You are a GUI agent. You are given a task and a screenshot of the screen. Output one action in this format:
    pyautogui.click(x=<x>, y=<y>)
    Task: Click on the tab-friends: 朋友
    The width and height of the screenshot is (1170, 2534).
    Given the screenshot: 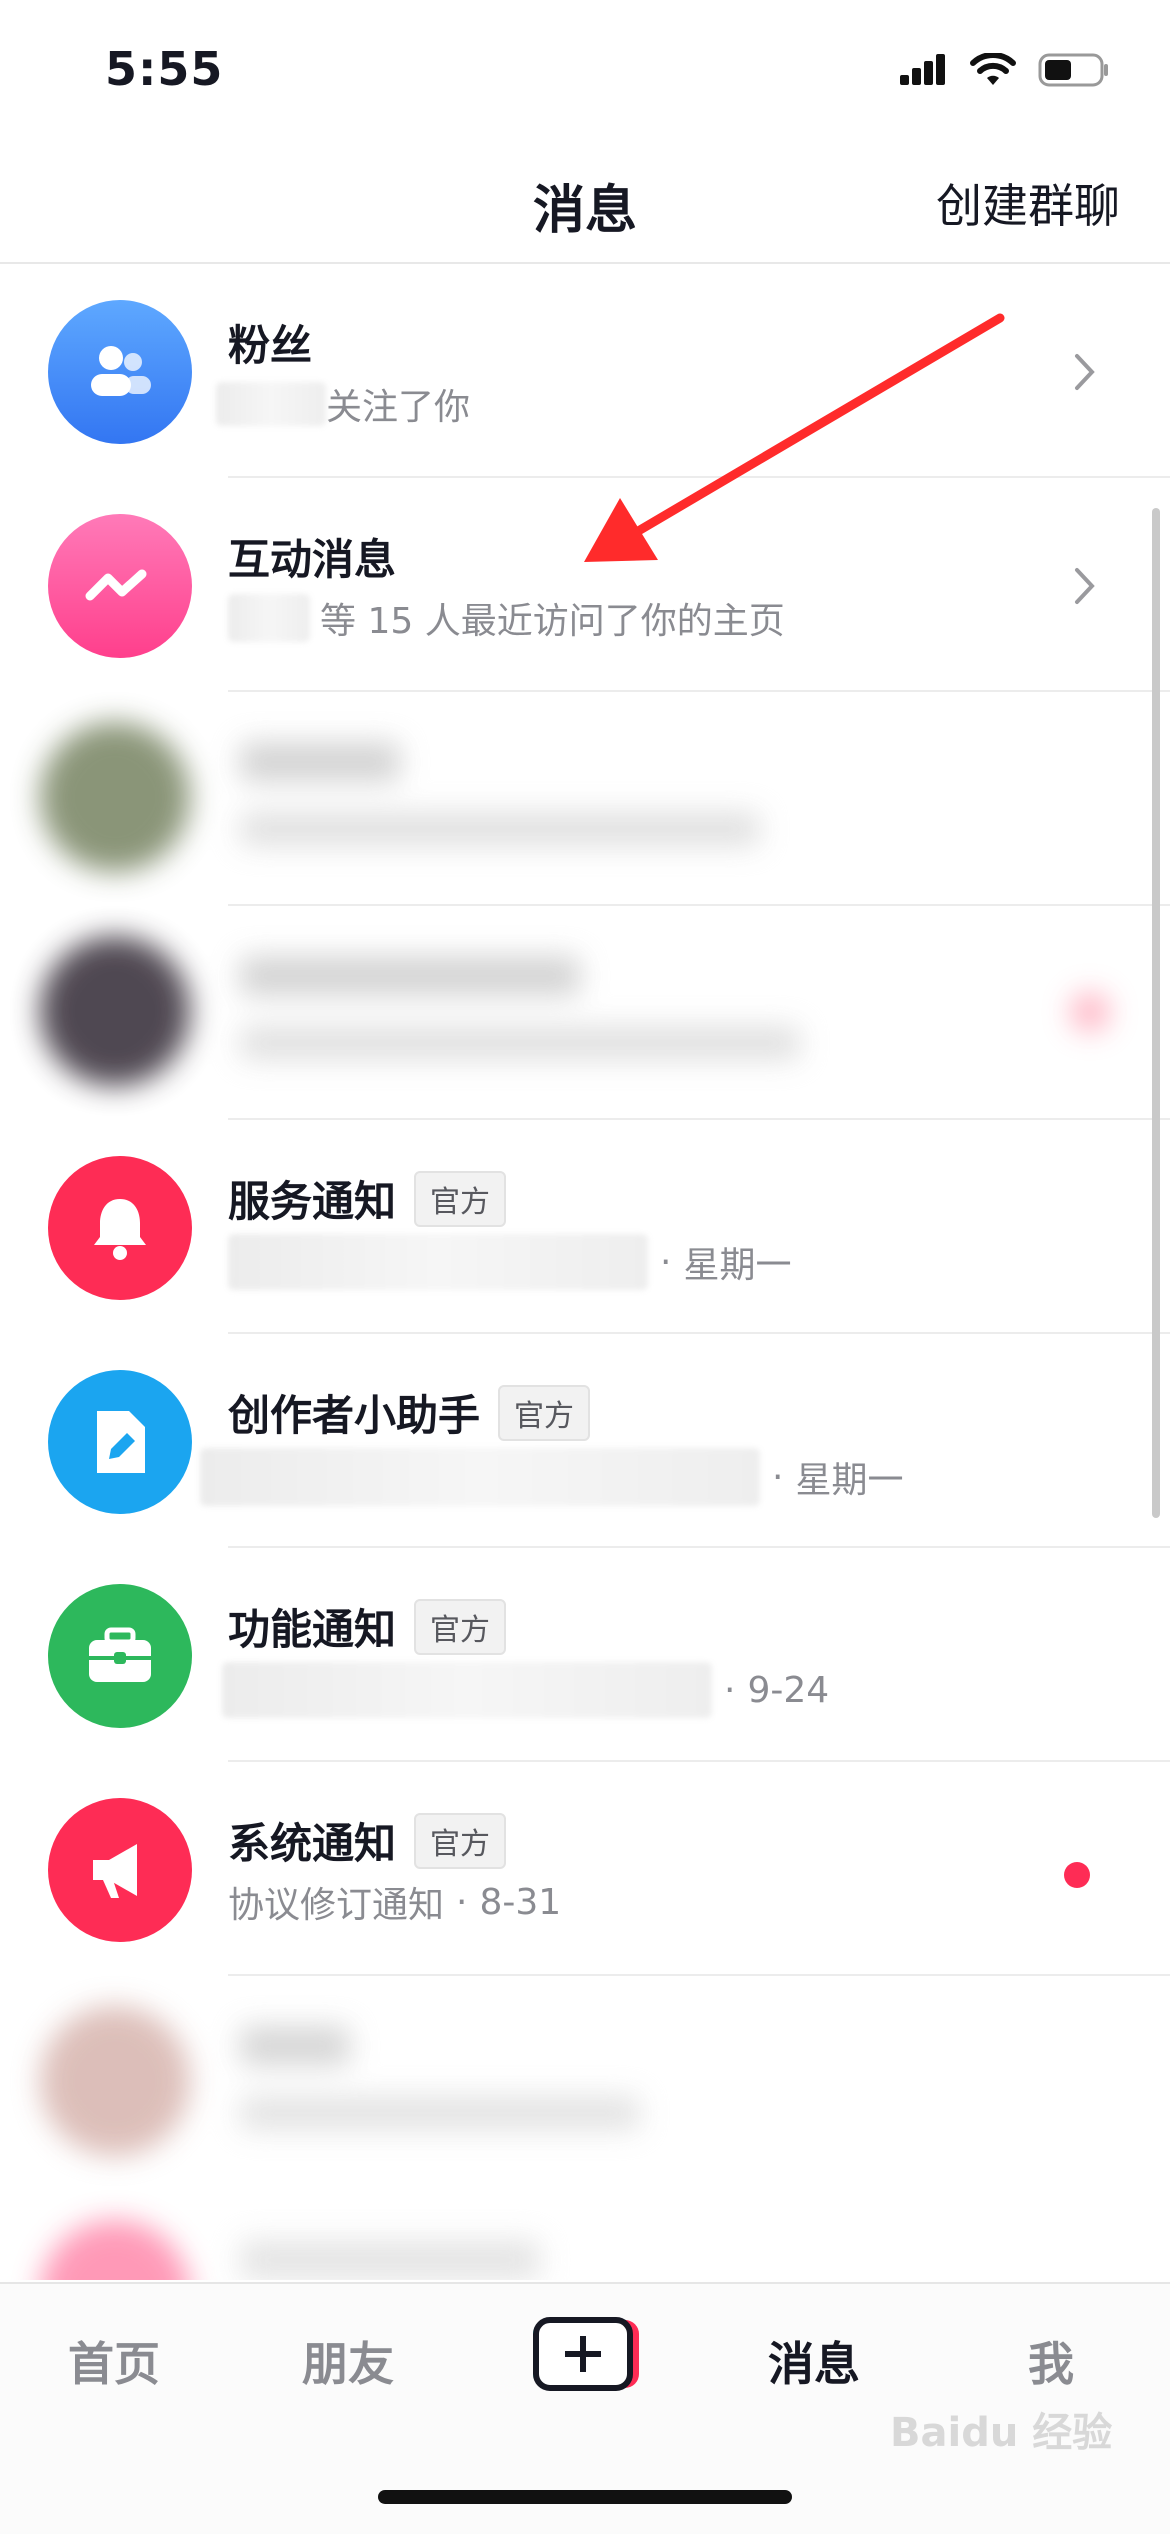 What is the action you would take?
    pyautogui.click(x=348, y=2361)
    